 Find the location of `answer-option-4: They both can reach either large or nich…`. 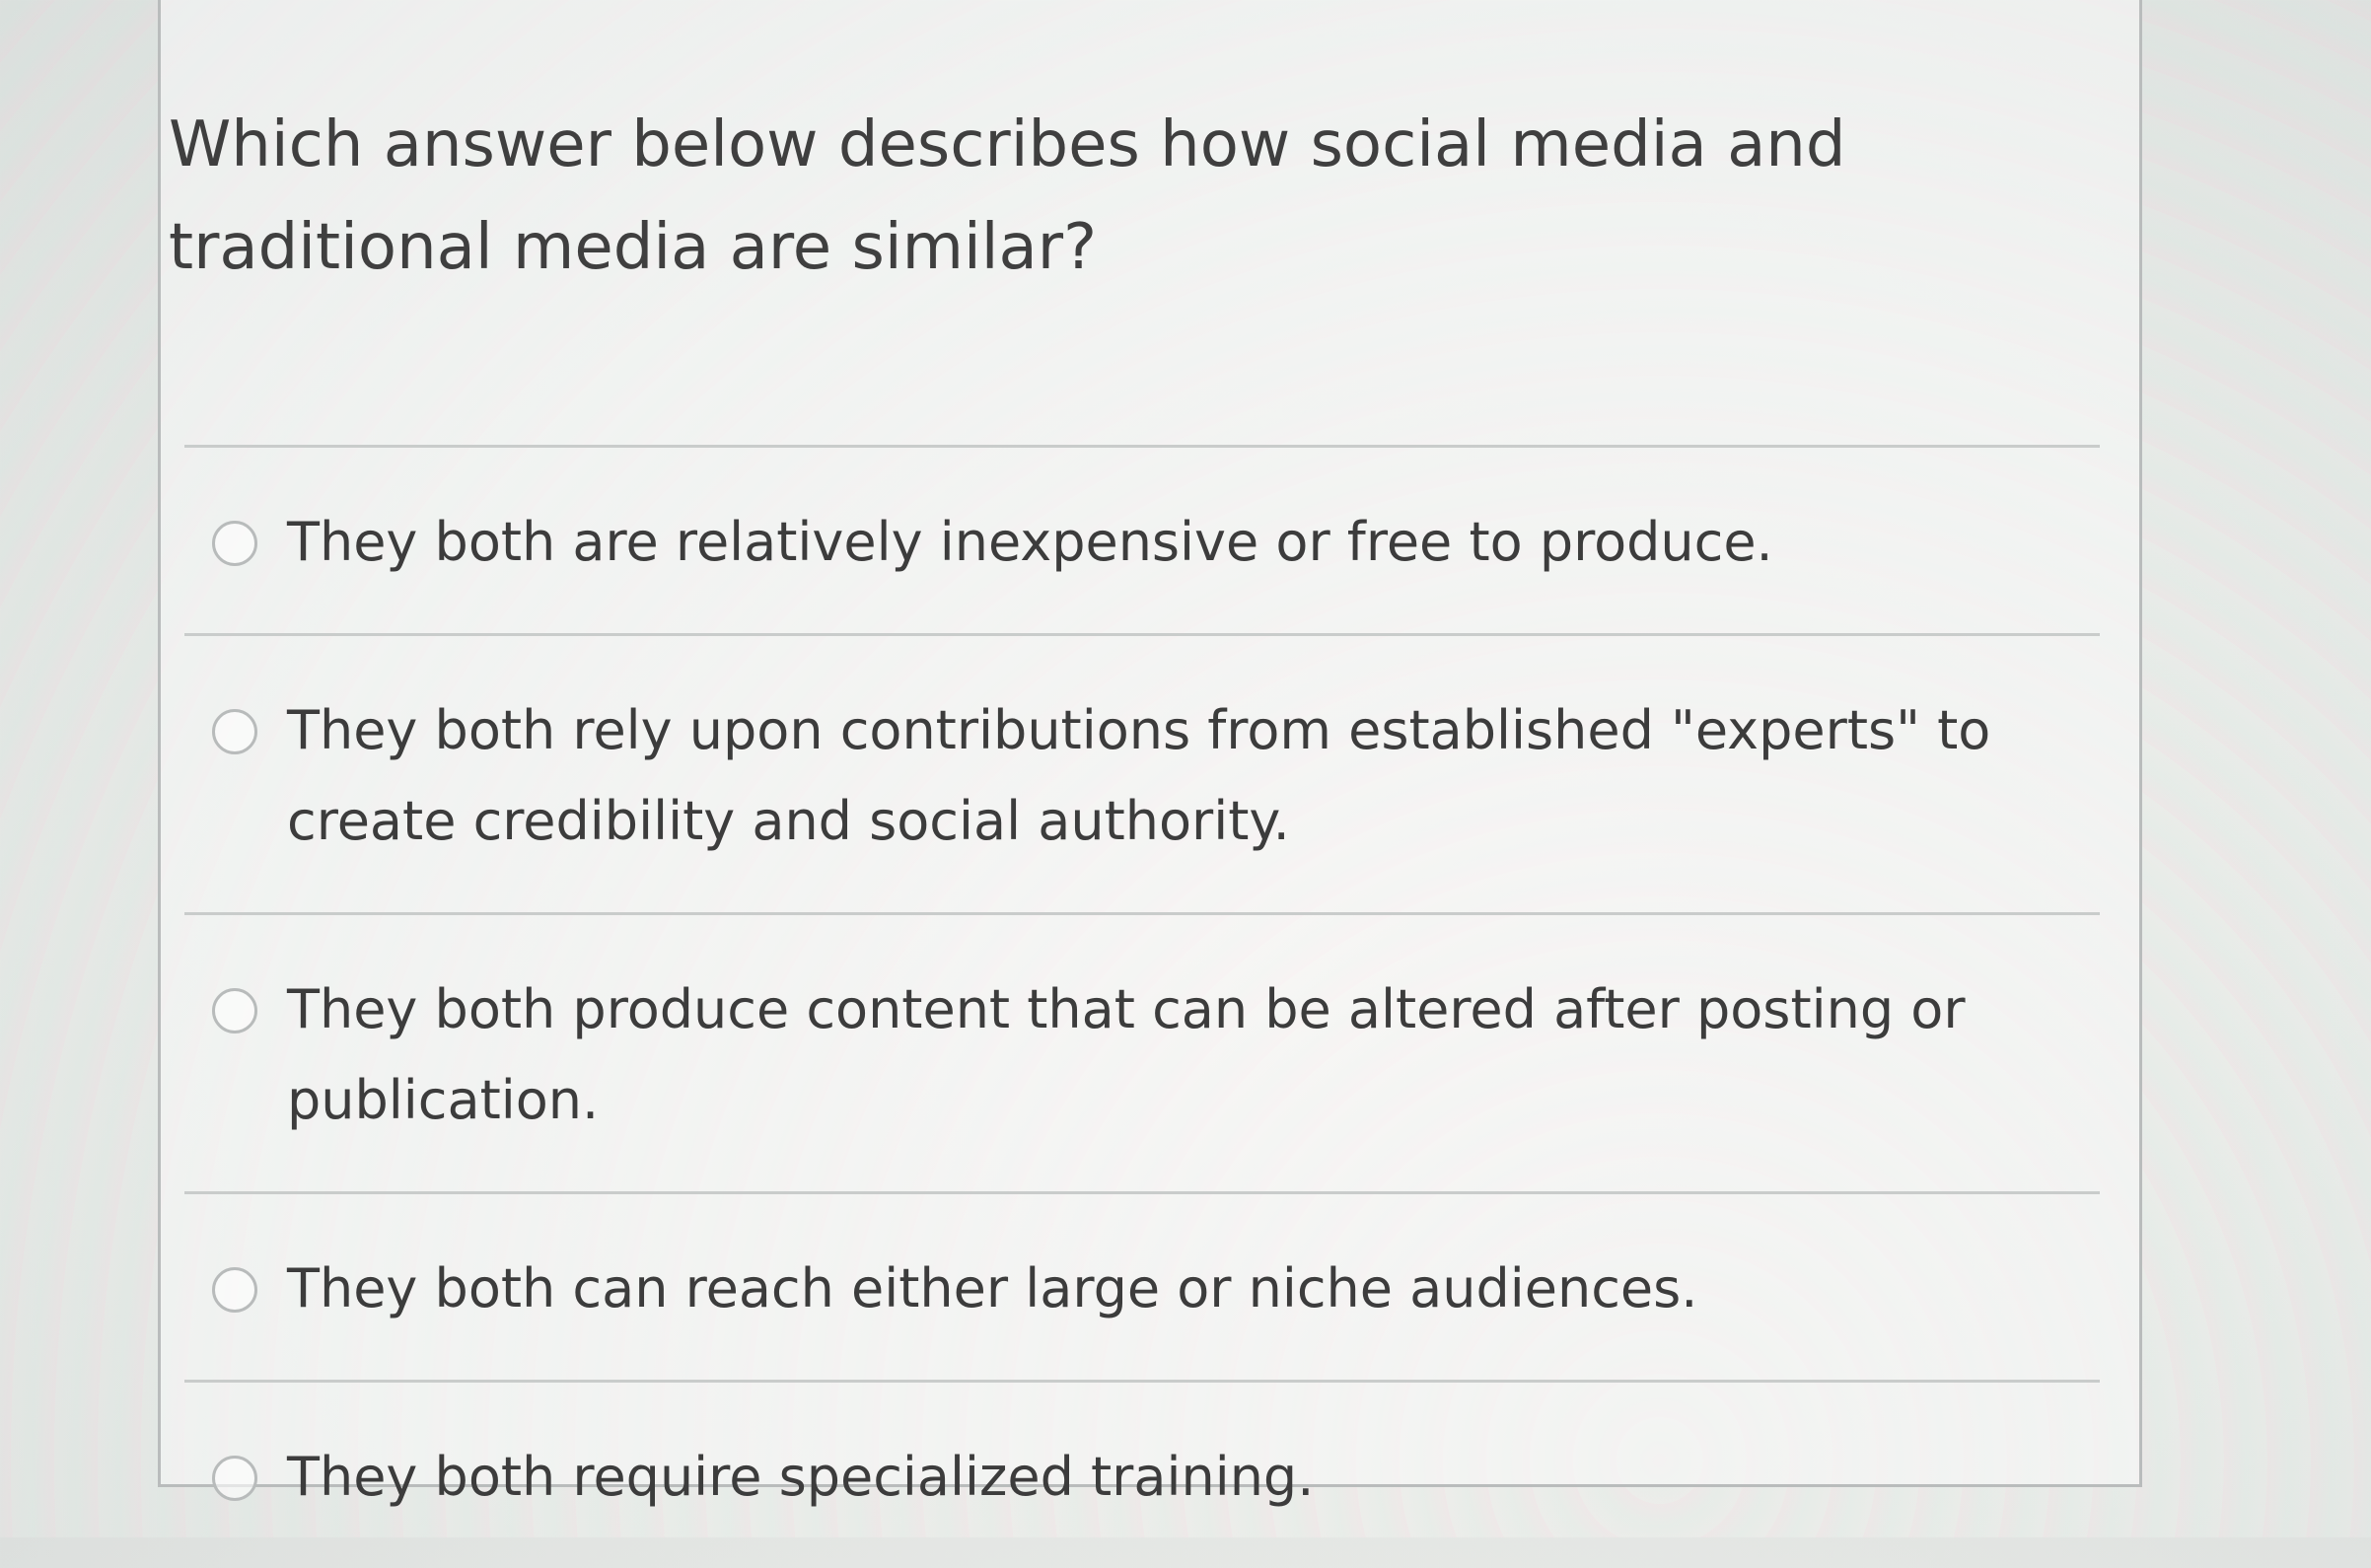

answer-option-4: They both can reach either large or nich… is located at coordinates (1142, 1287).